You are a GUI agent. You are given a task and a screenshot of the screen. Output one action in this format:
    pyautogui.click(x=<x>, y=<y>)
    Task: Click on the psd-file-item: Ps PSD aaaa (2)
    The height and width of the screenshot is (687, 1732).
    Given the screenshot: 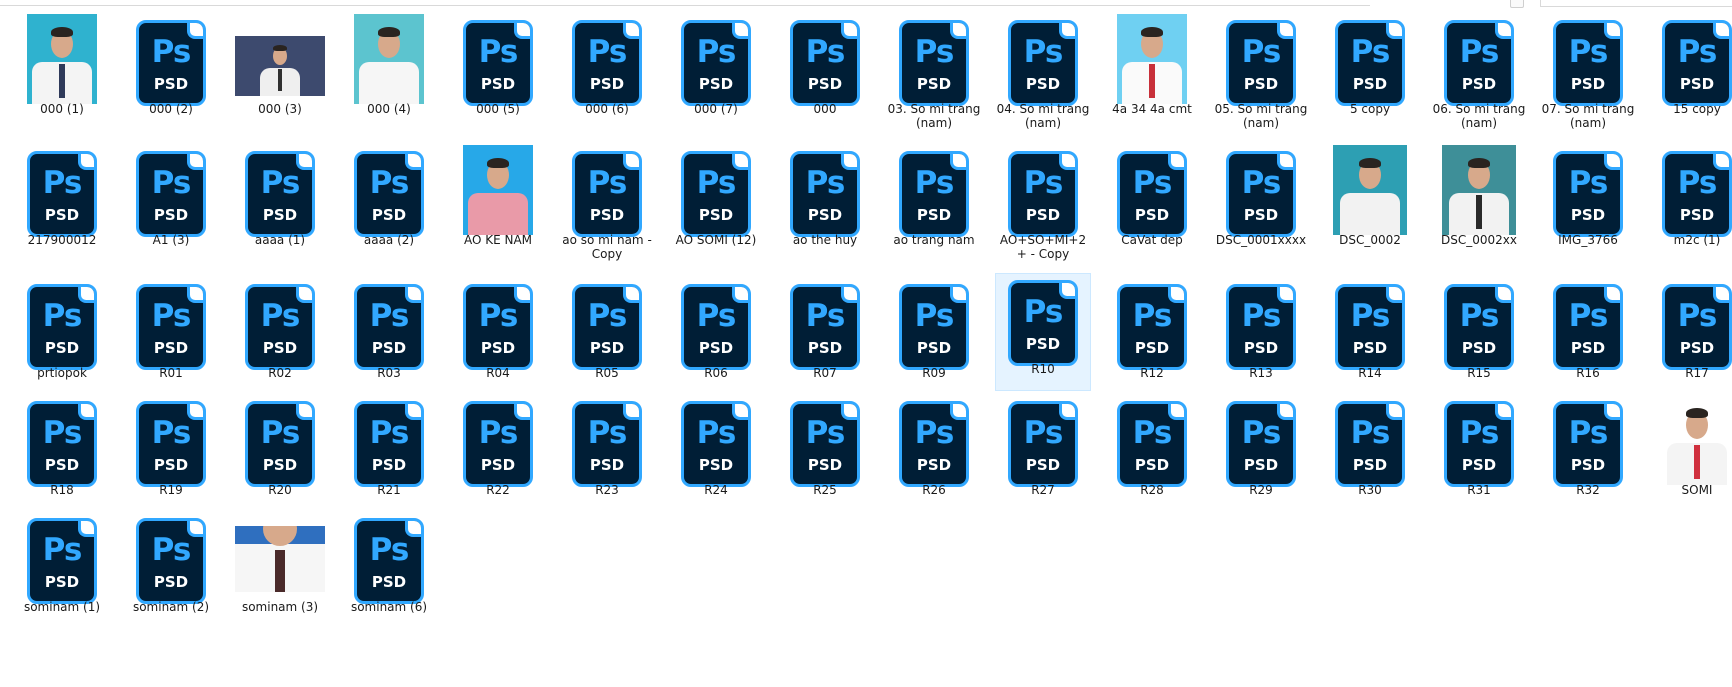 What is the action you would take?
    pyautogui.click(x=389, y=205)
    